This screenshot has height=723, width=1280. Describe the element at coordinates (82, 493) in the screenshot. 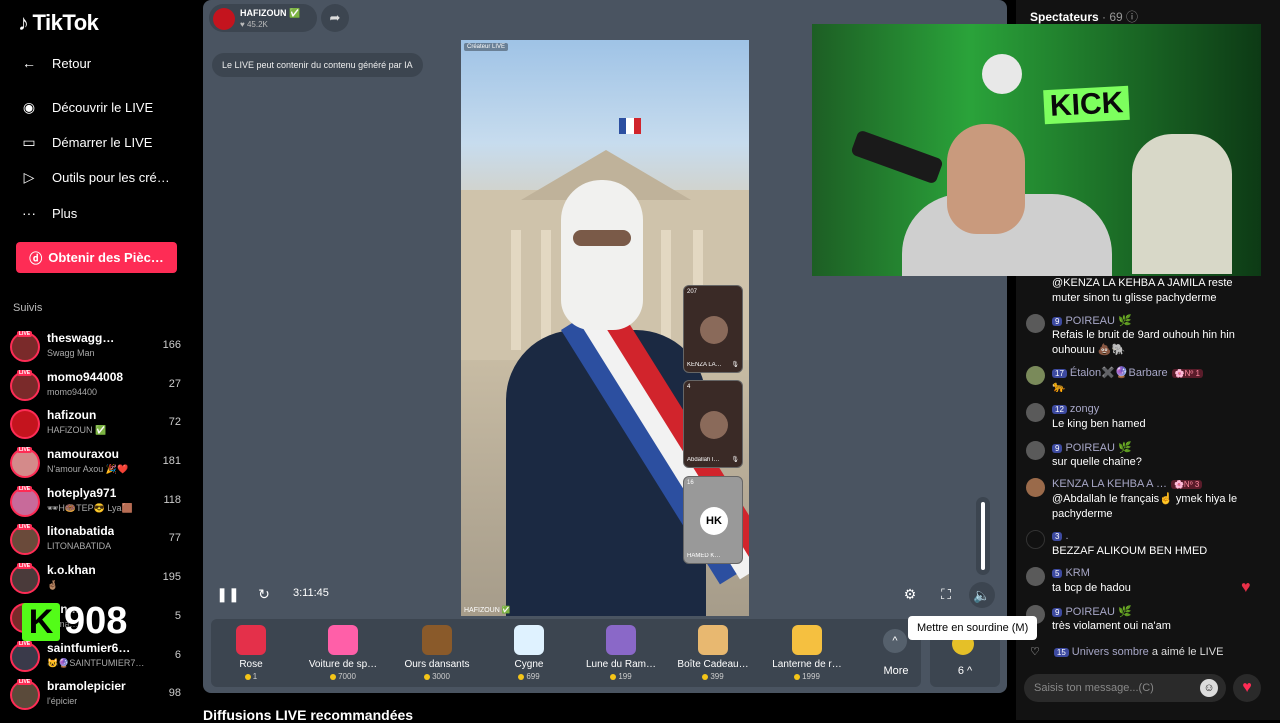

I see `following-name: hoteplya971` at that location.